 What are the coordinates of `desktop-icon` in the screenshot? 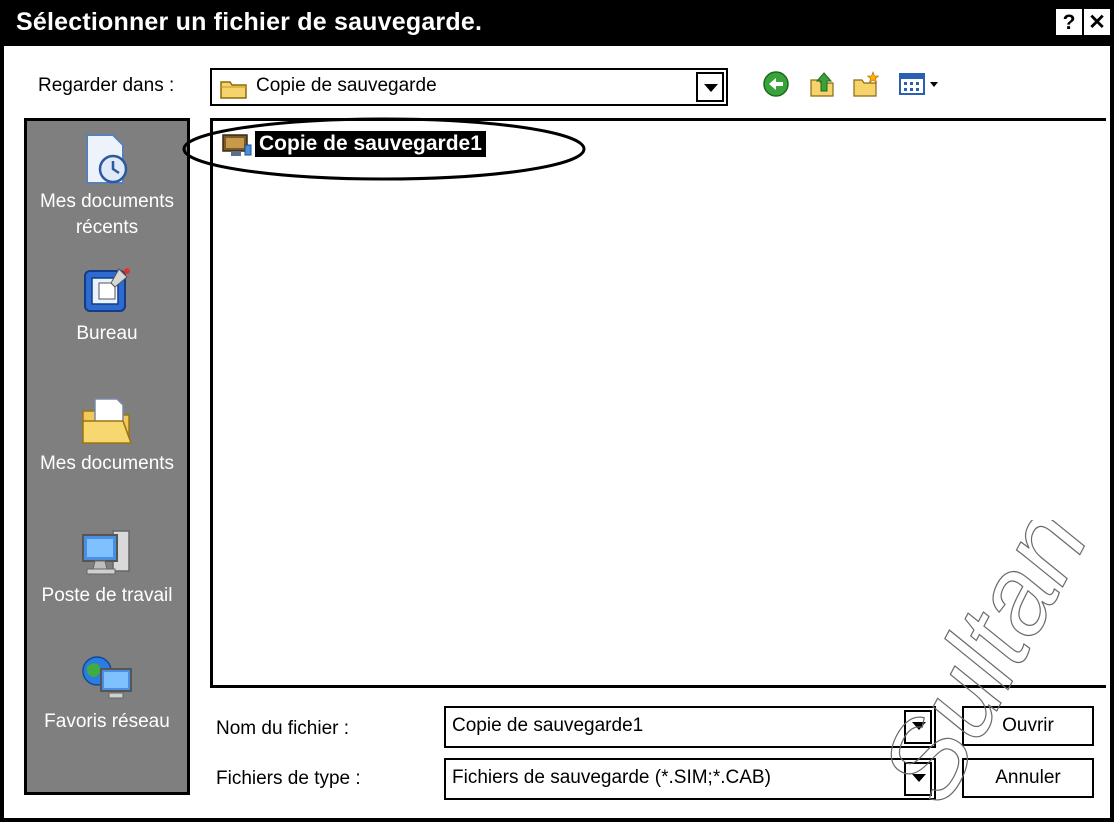 It's located at (107, 290).